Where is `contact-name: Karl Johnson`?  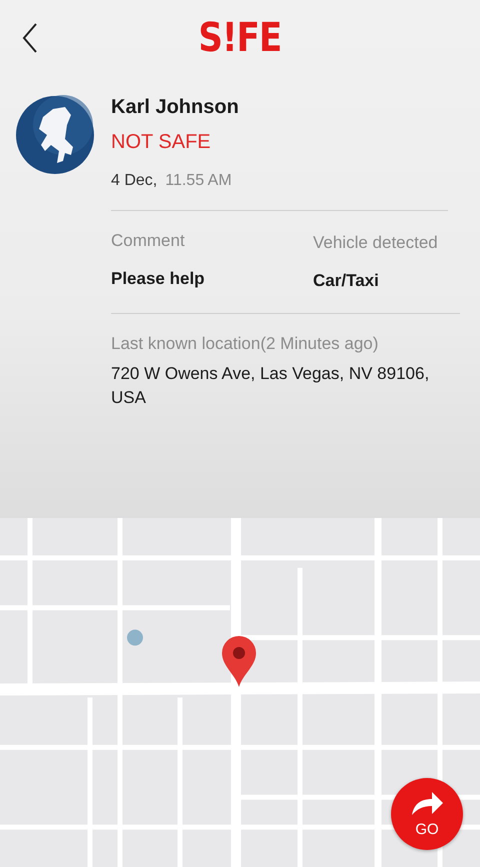 contact-name: Karl Johnson is located at coordinates (175, 107).